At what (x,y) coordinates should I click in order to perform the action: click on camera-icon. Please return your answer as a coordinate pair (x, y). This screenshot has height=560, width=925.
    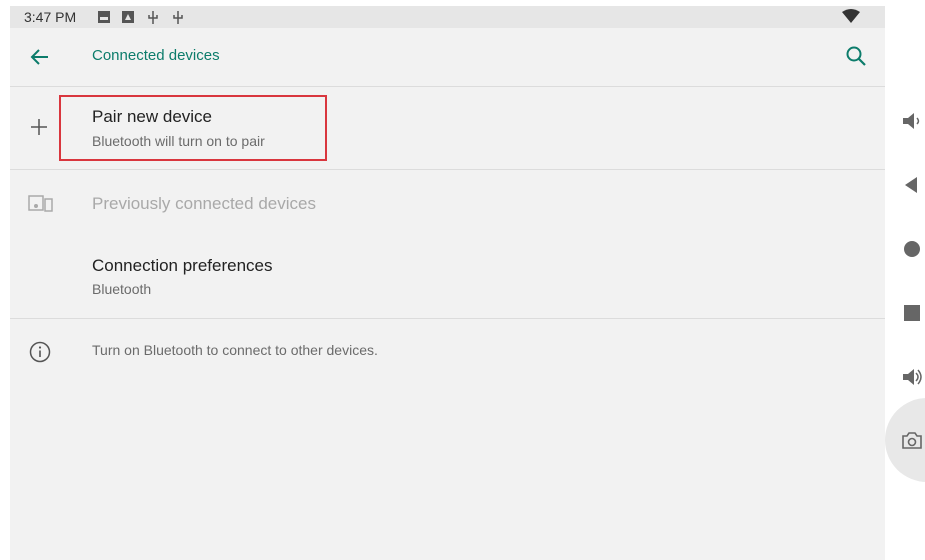
    Looking at the image, I should click on (912, 441).